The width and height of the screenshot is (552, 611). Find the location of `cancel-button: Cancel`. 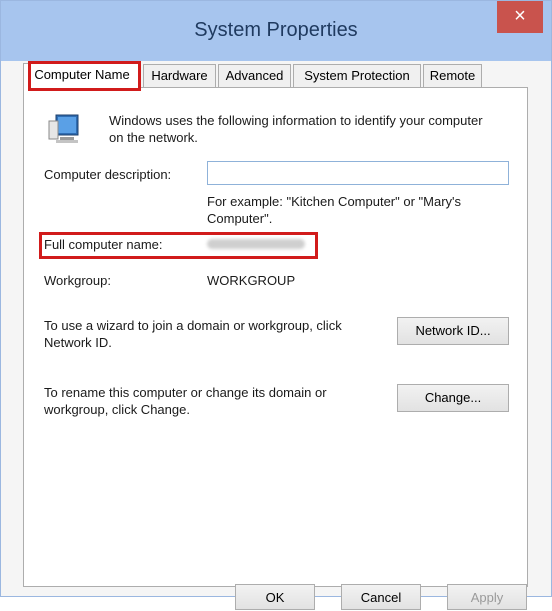

cancel-button: Cancel is located at coordinates (381, 597).